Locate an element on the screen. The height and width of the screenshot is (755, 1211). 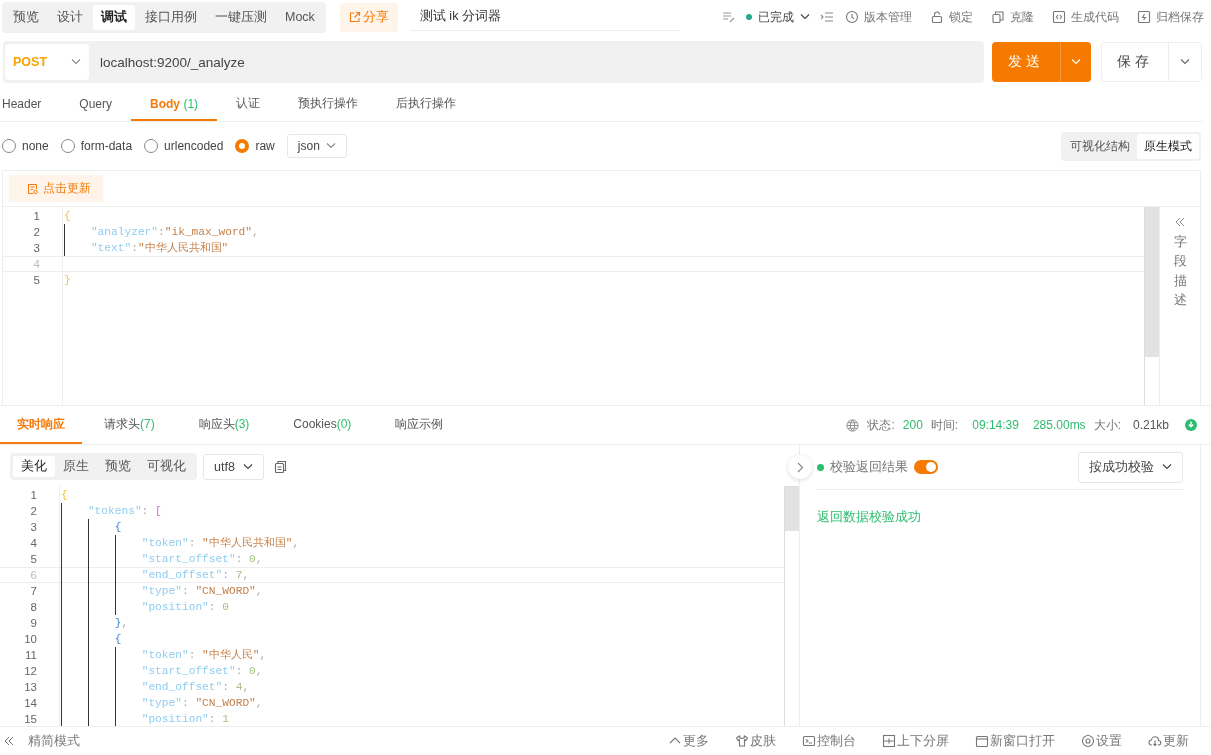
response-tab: 请求头(7) is located at coordinates (129, 425).